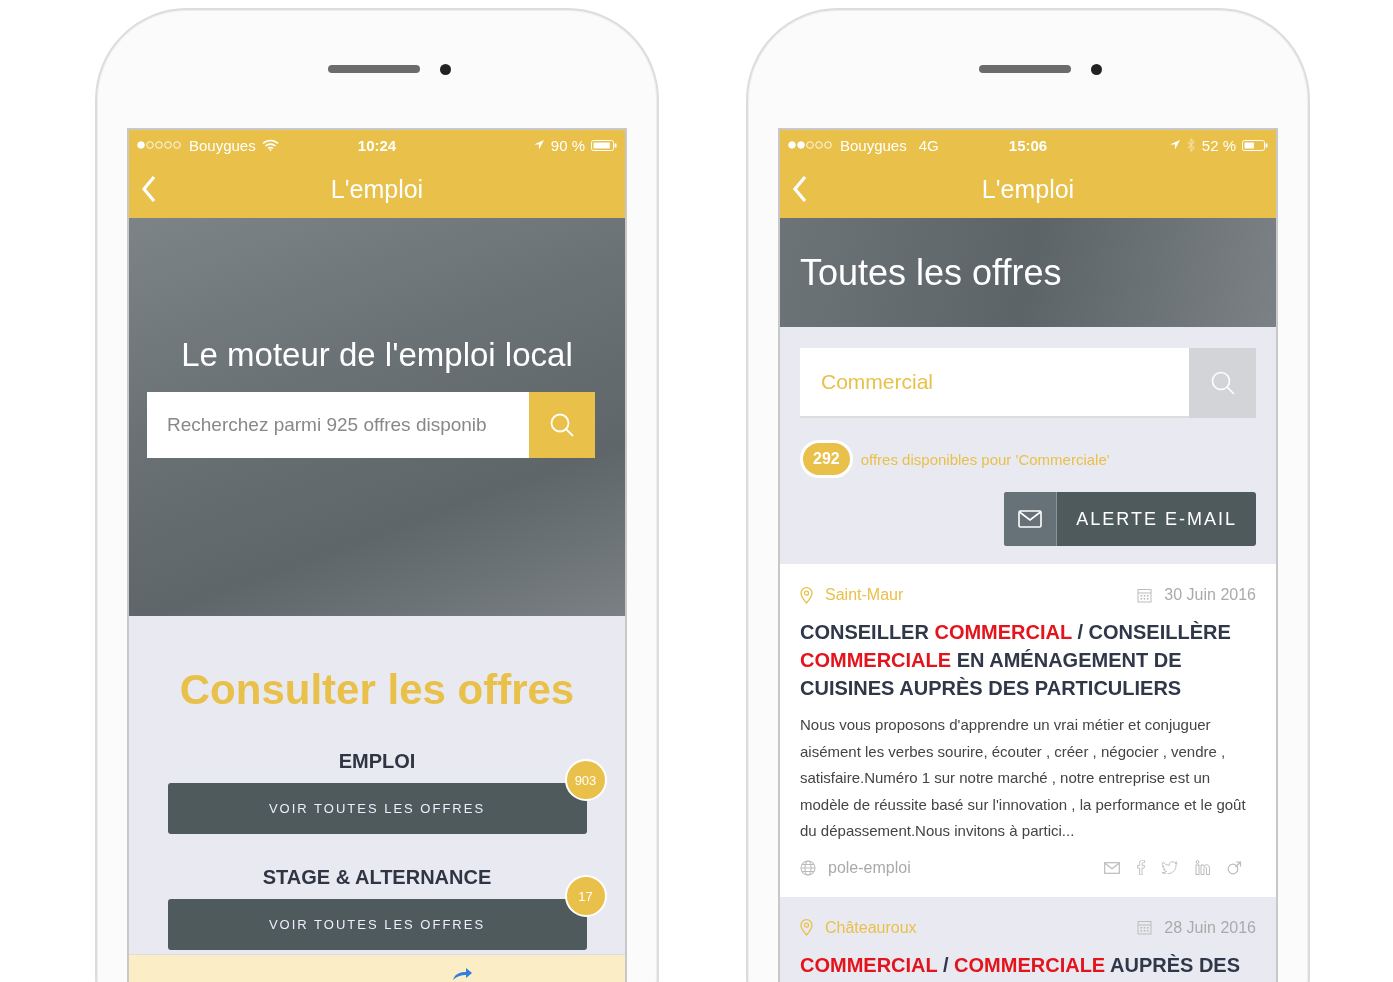 The height and width of the screenshot is (982, 1393). Describe the element at coordinates (585, 896) in the screenshot. I see `count-badge: 17` at that location.